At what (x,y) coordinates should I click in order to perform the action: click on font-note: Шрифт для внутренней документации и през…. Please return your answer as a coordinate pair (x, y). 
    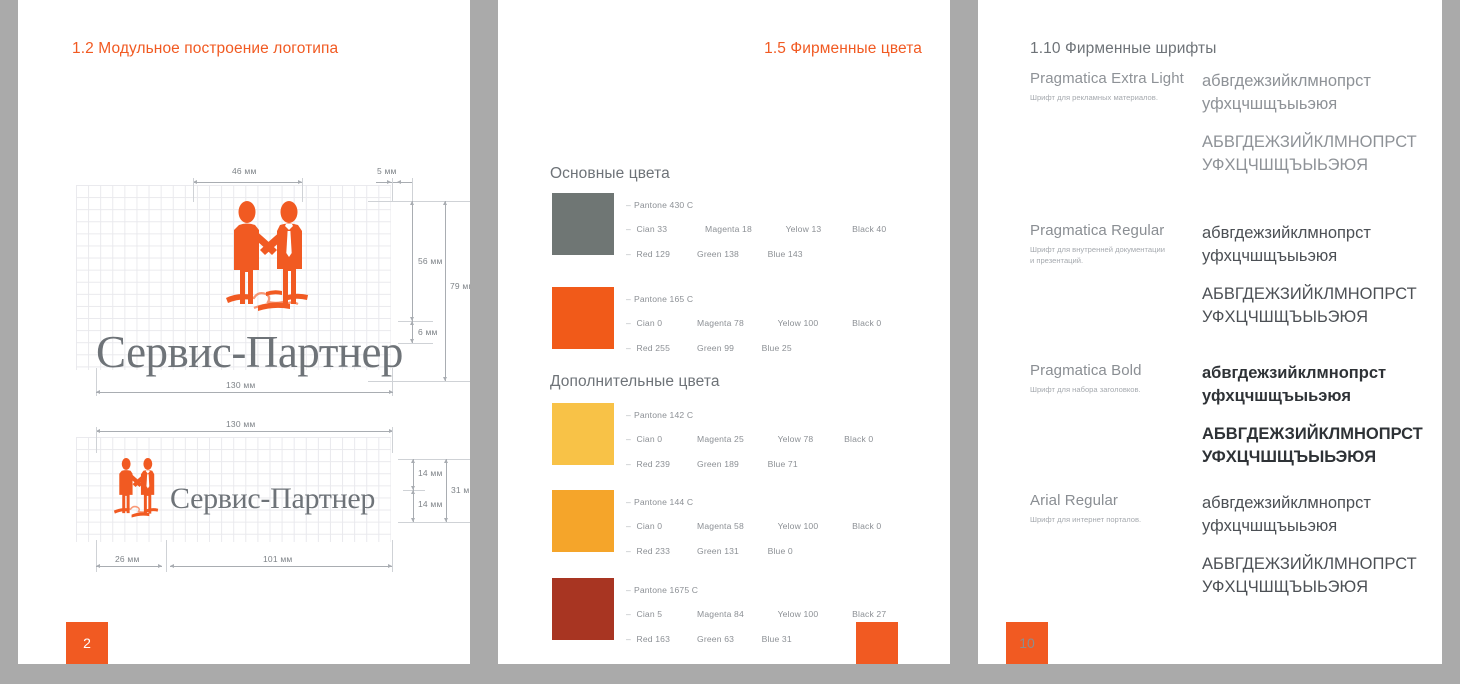
    Looking at the image, I should click on (1097, 255).